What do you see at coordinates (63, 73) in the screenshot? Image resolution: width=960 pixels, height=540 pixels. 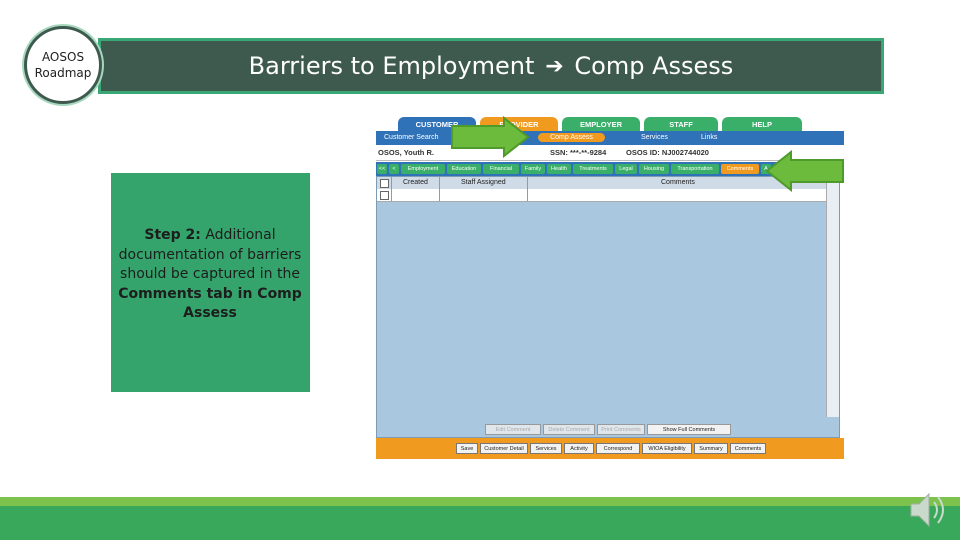 I see `roadmap-line2: Roadmap` at bounding box center [63, 73].